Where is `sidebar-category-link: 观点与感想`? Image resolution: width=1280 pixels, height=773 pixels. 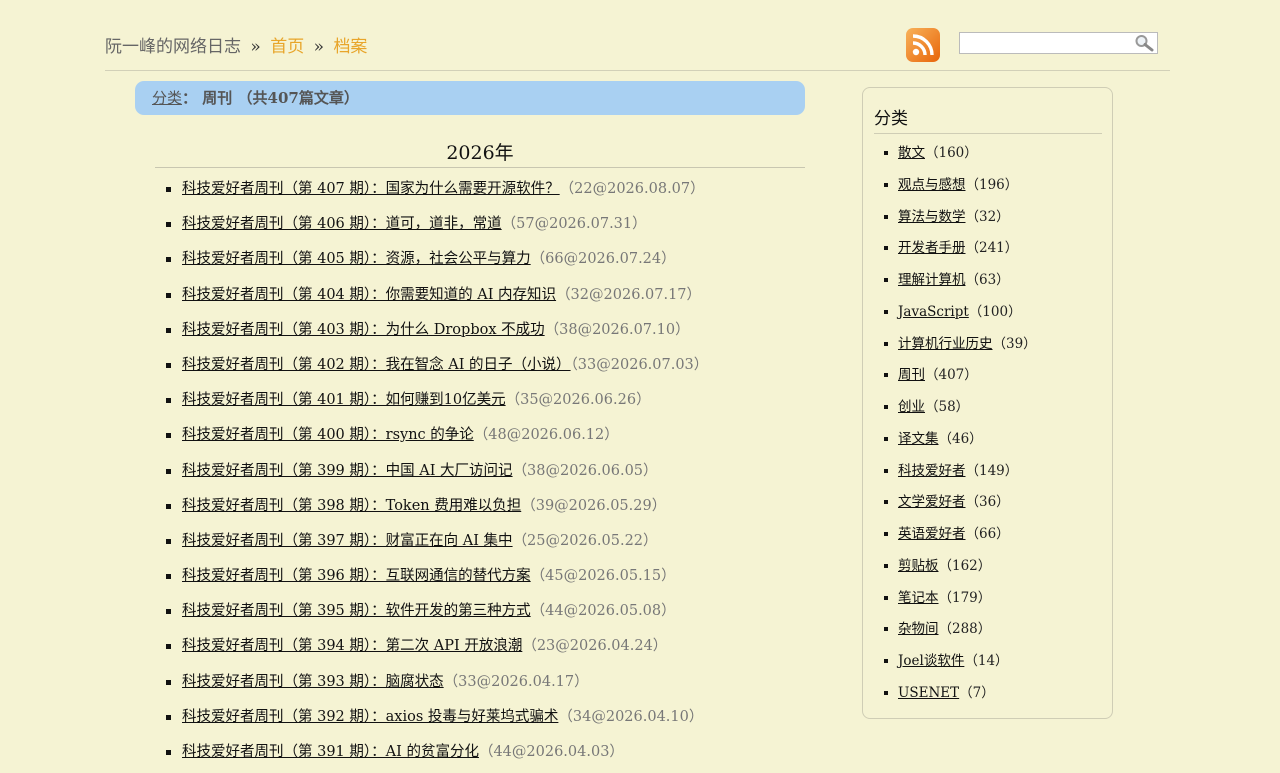
sidebar-category-link: 观点与感想 is located at coordinates (932, 185).